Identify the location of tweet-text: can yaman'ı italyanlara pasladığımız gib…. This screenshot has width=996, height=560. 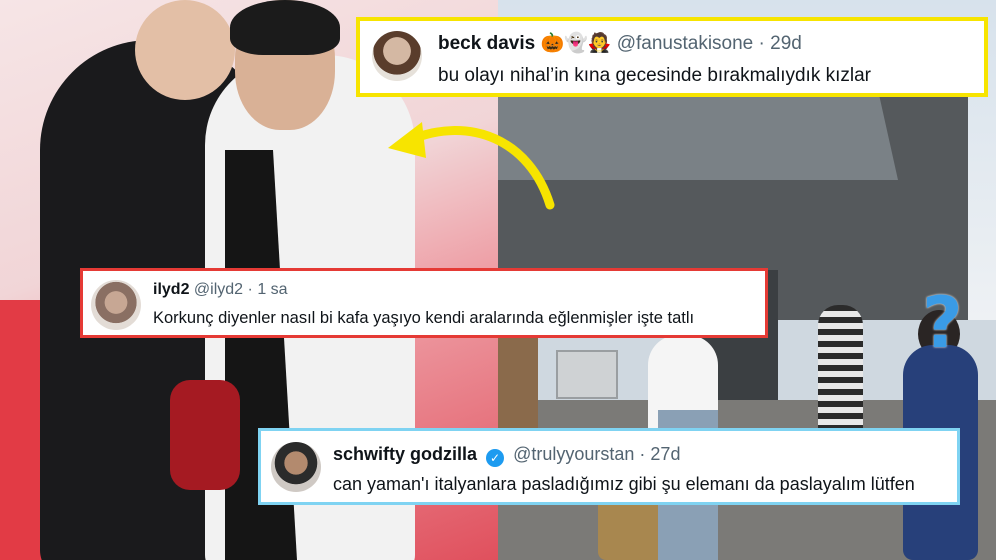
(624, 484).